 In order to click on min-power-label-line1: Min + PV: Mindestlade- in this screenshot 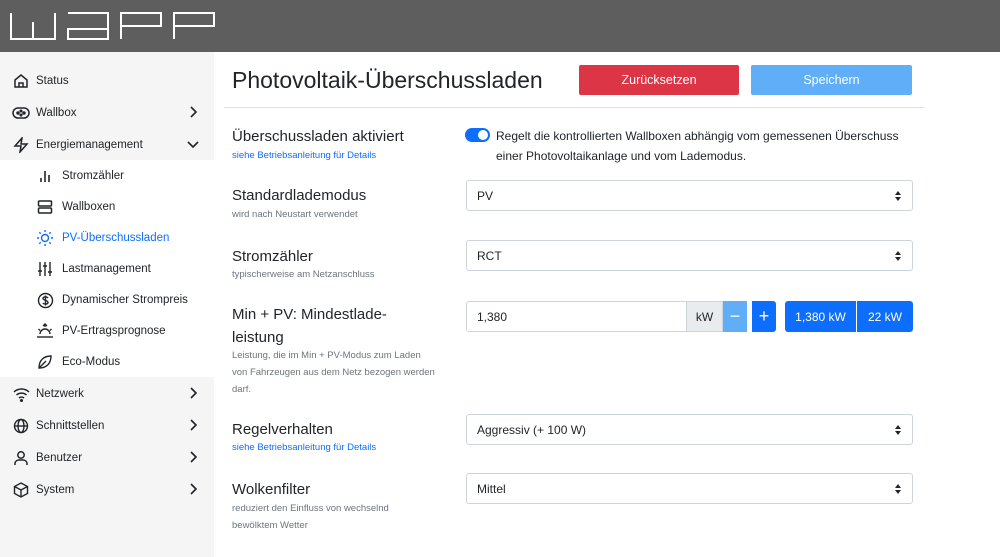, I will do `click(309, 314)`.